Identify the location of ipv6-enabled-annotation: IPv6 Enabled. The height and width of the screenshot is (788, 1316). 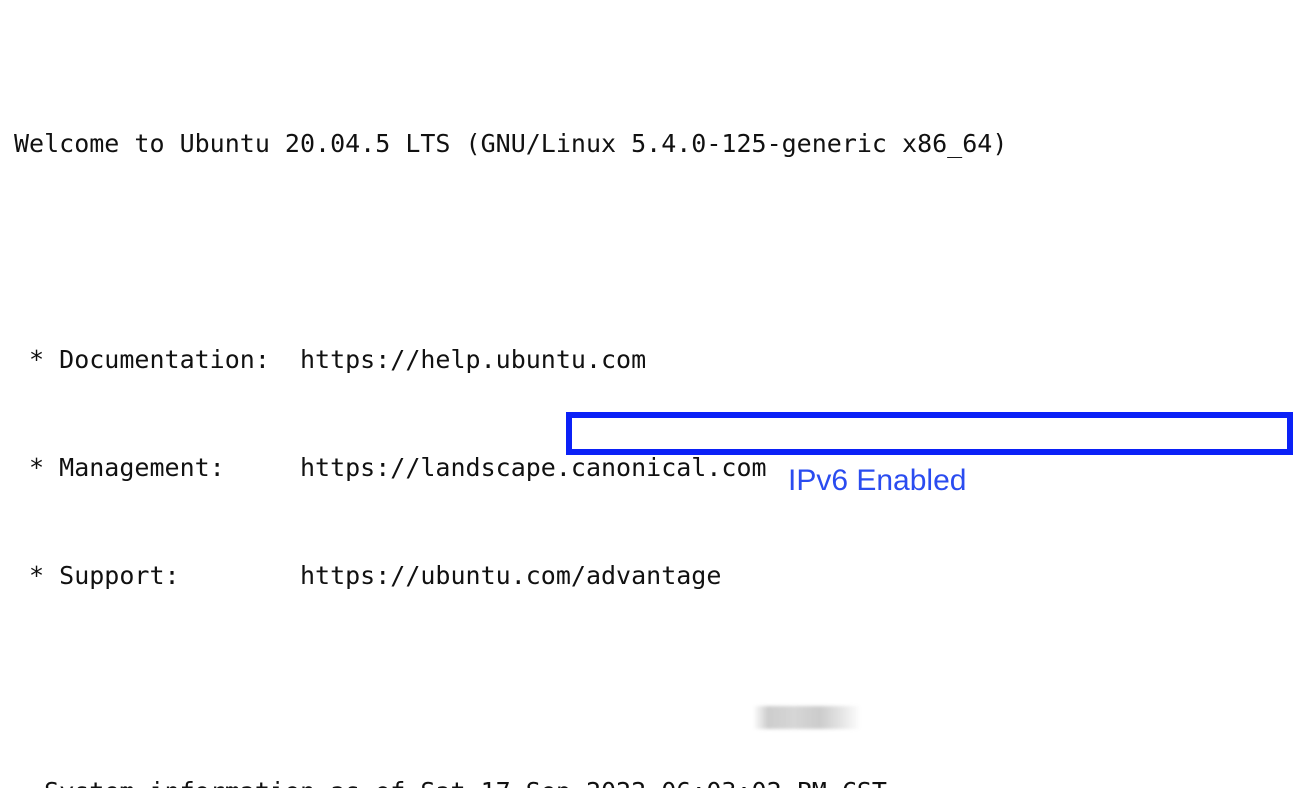
(877, 480).